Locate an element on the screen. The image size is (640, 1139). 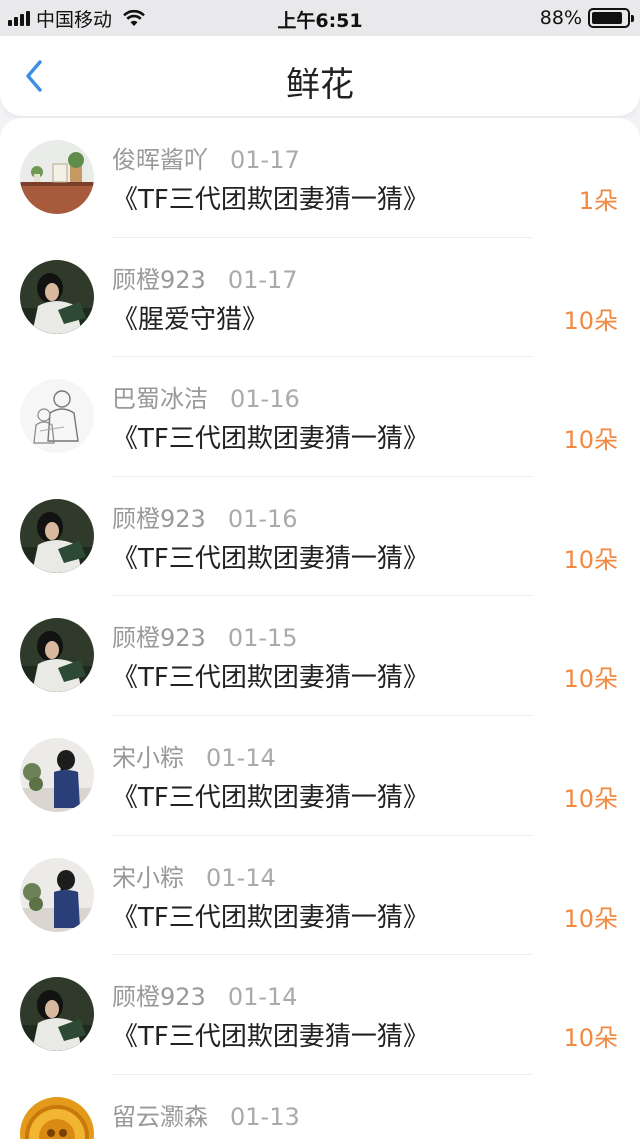
battery-level is located at coordinates (607, 18).